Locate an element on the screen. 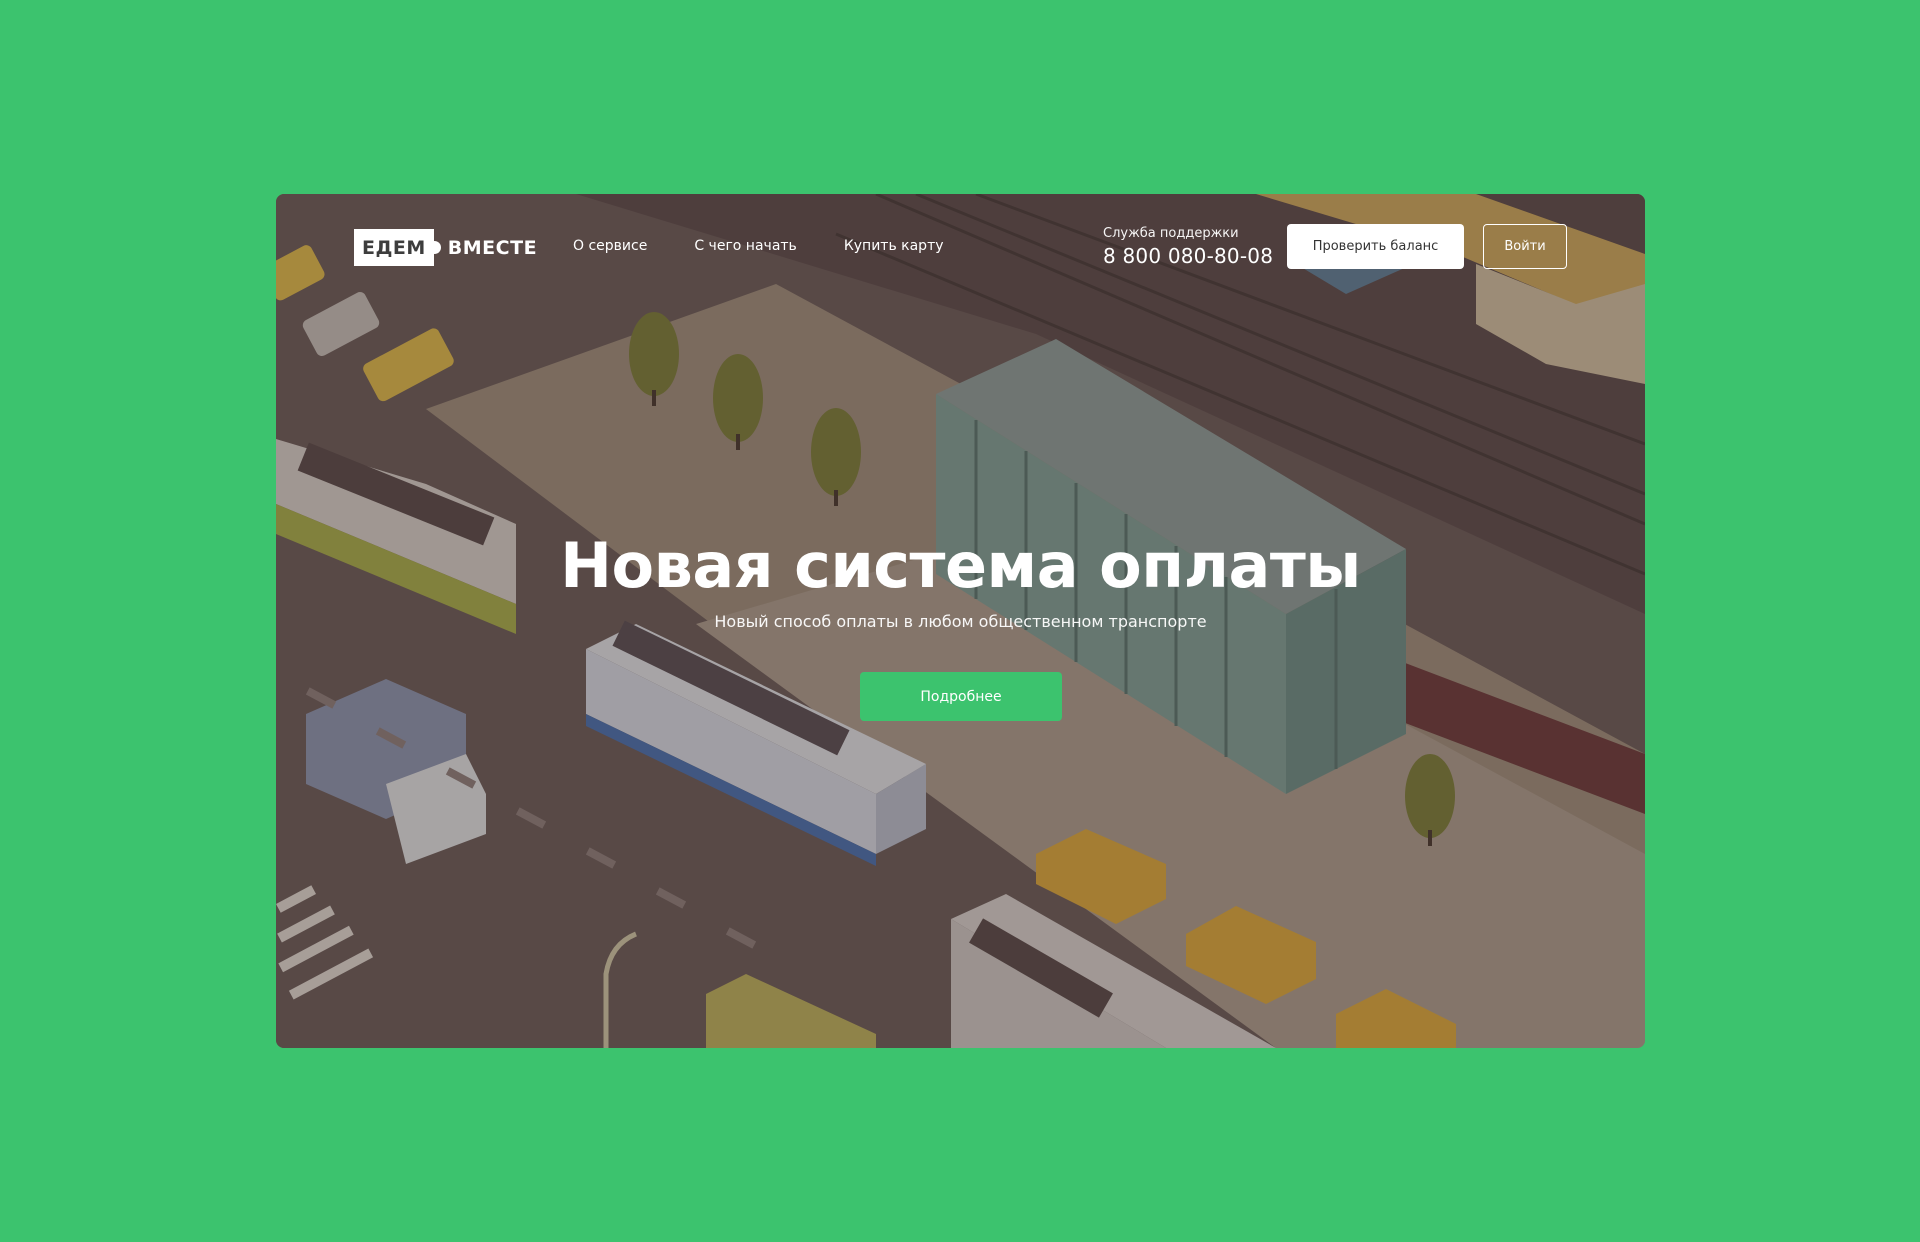 The image size is (1920, 1242). logo-mark: ЕДЕМ is located at coordinates (397, 247).